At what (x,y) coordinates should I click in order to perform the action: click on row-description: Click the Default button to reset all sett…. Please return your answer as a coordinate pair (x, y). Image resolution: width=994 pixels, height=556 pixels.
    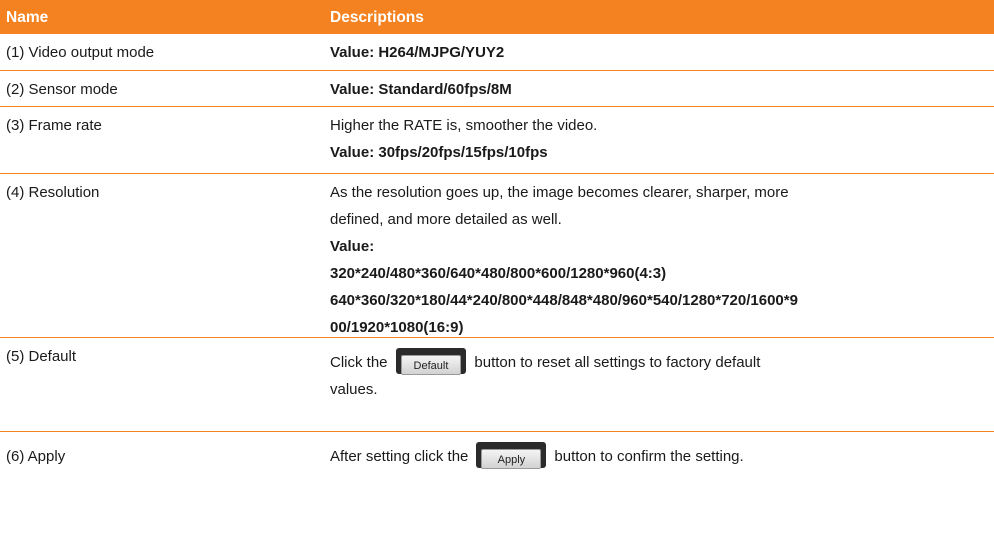
    Looking at the image, I should click on (662, 384).